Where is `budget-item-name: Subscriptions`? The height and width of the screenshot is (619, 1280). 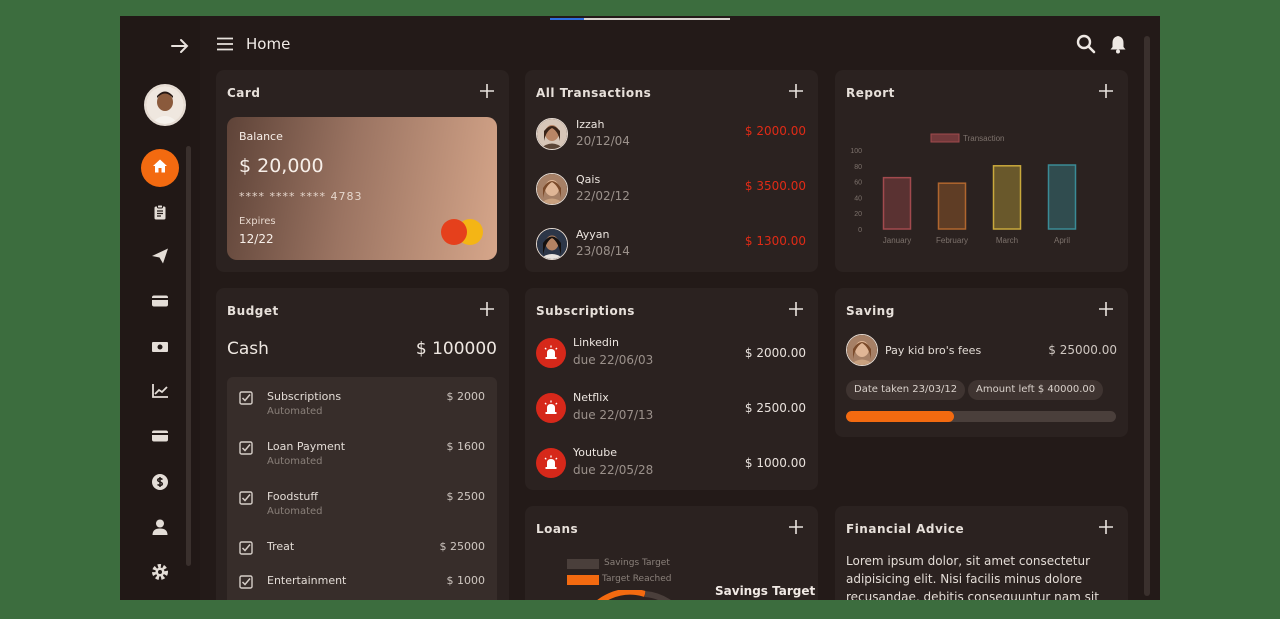 budget-item-name: Subscriptions is located at coordinates (304, 396).